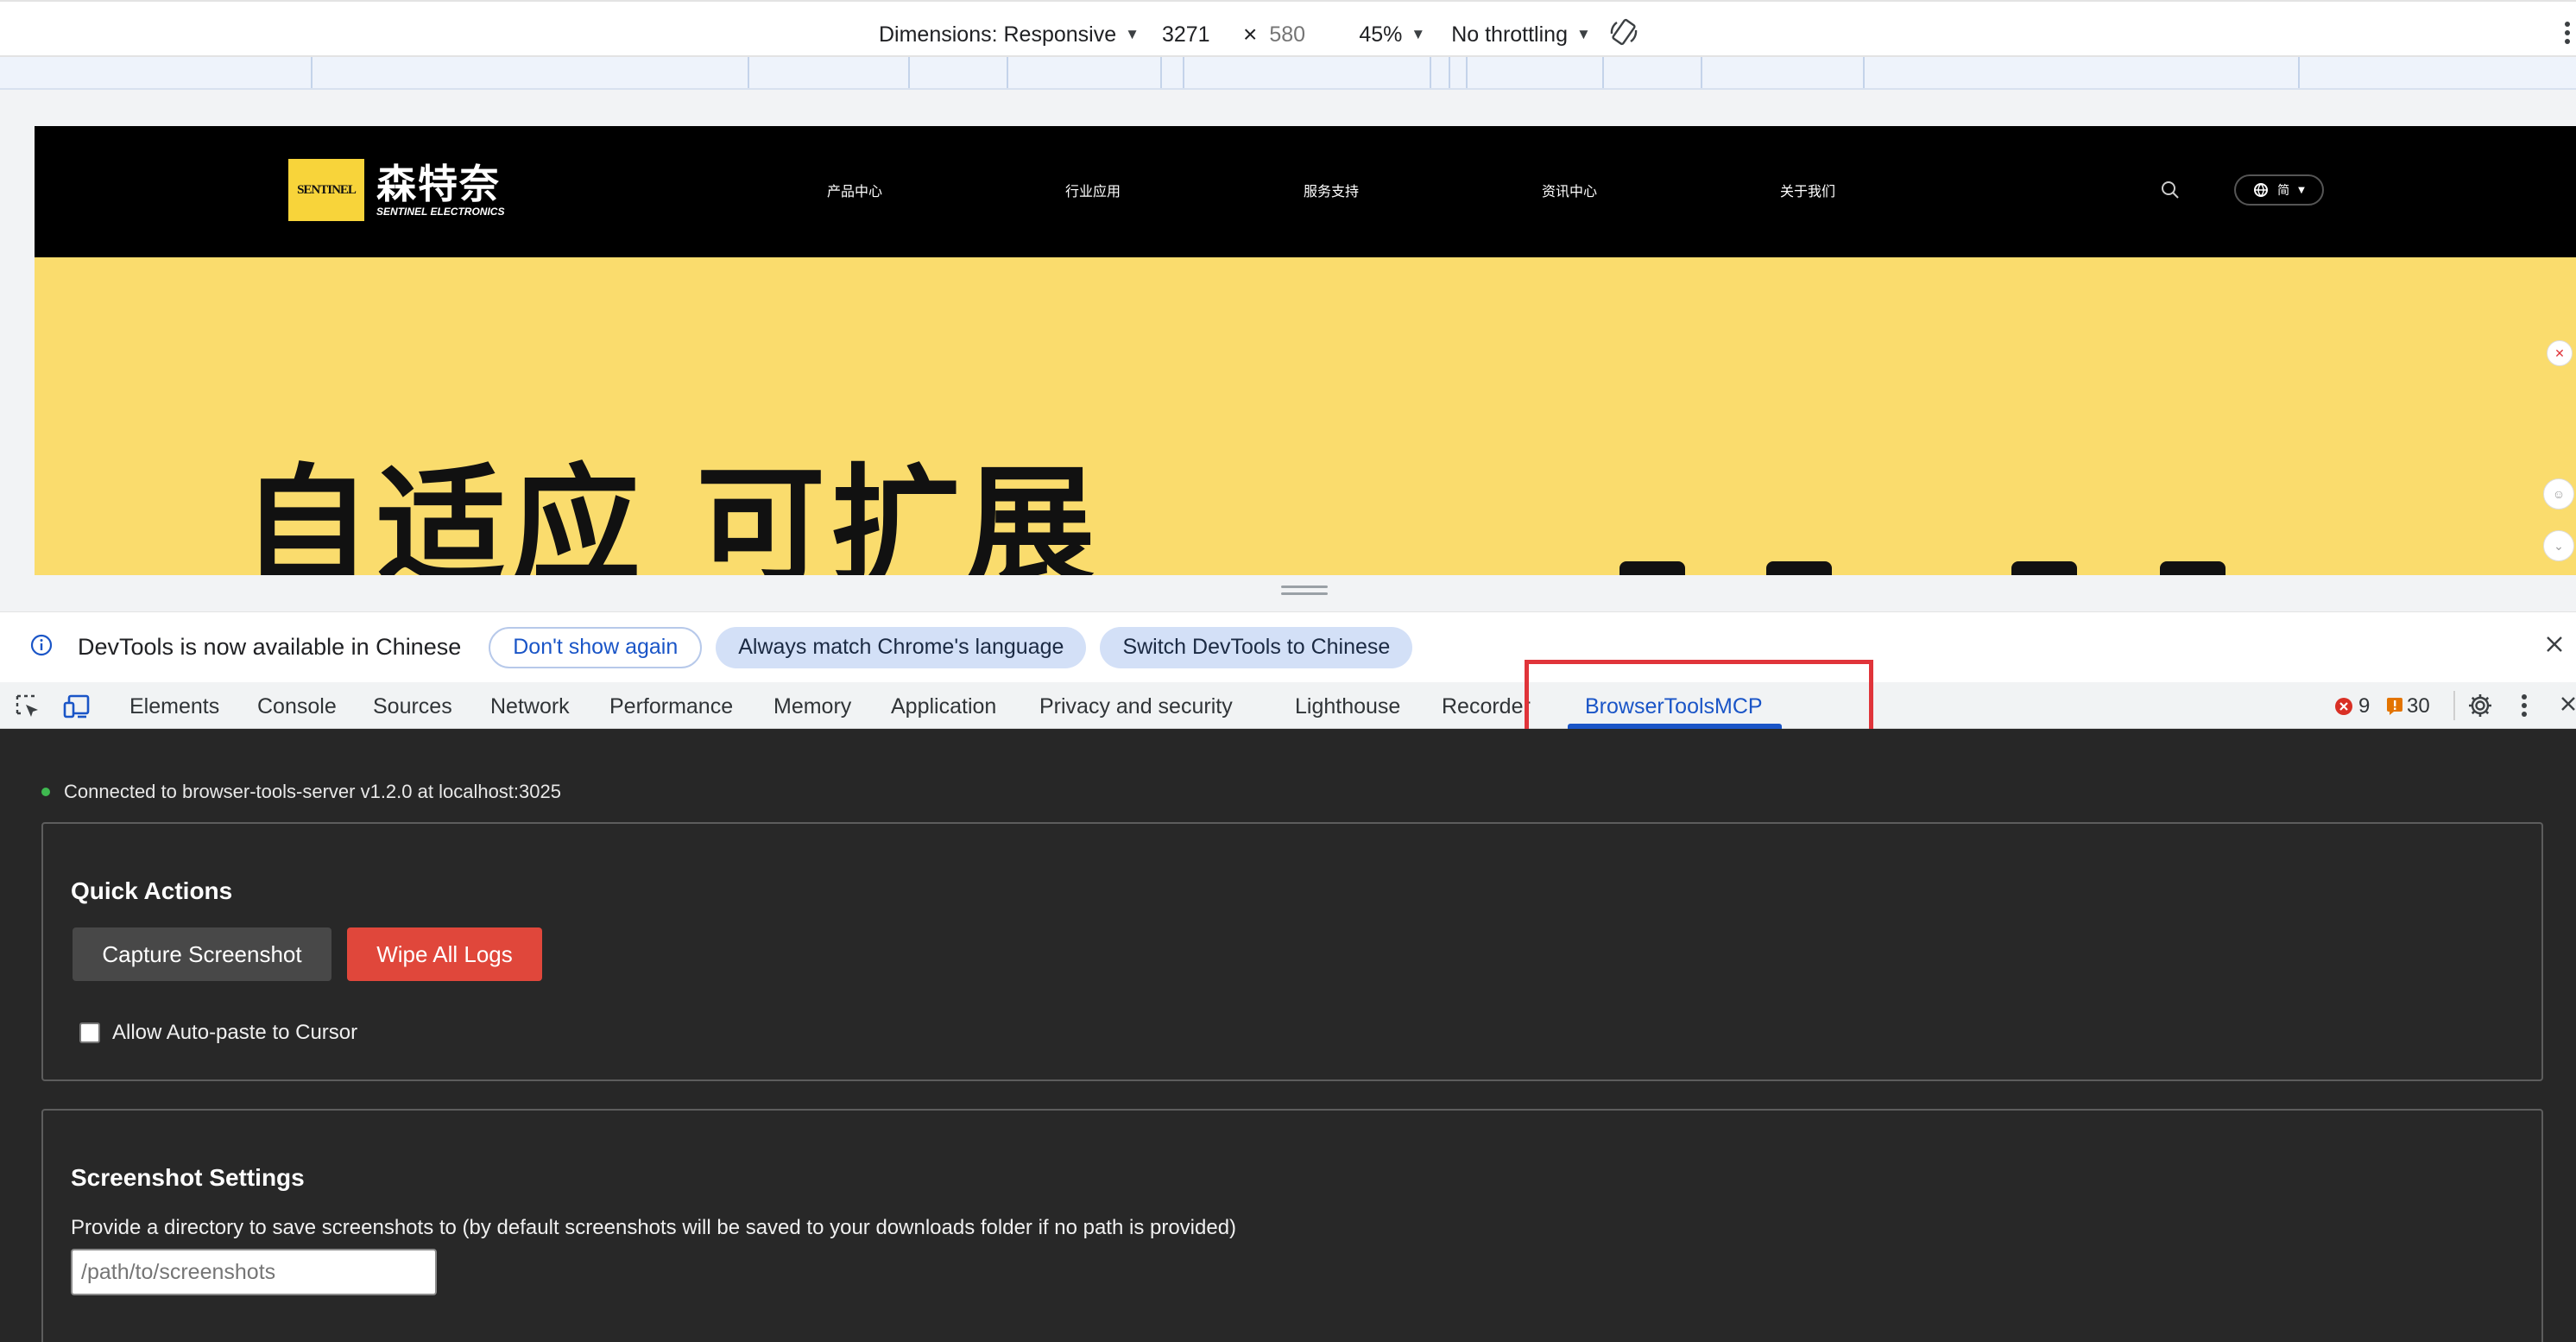  I want to click on site-logo: SENTINEL 森特奈 SENTINEL ELECTRONICS, so click(396, 190).